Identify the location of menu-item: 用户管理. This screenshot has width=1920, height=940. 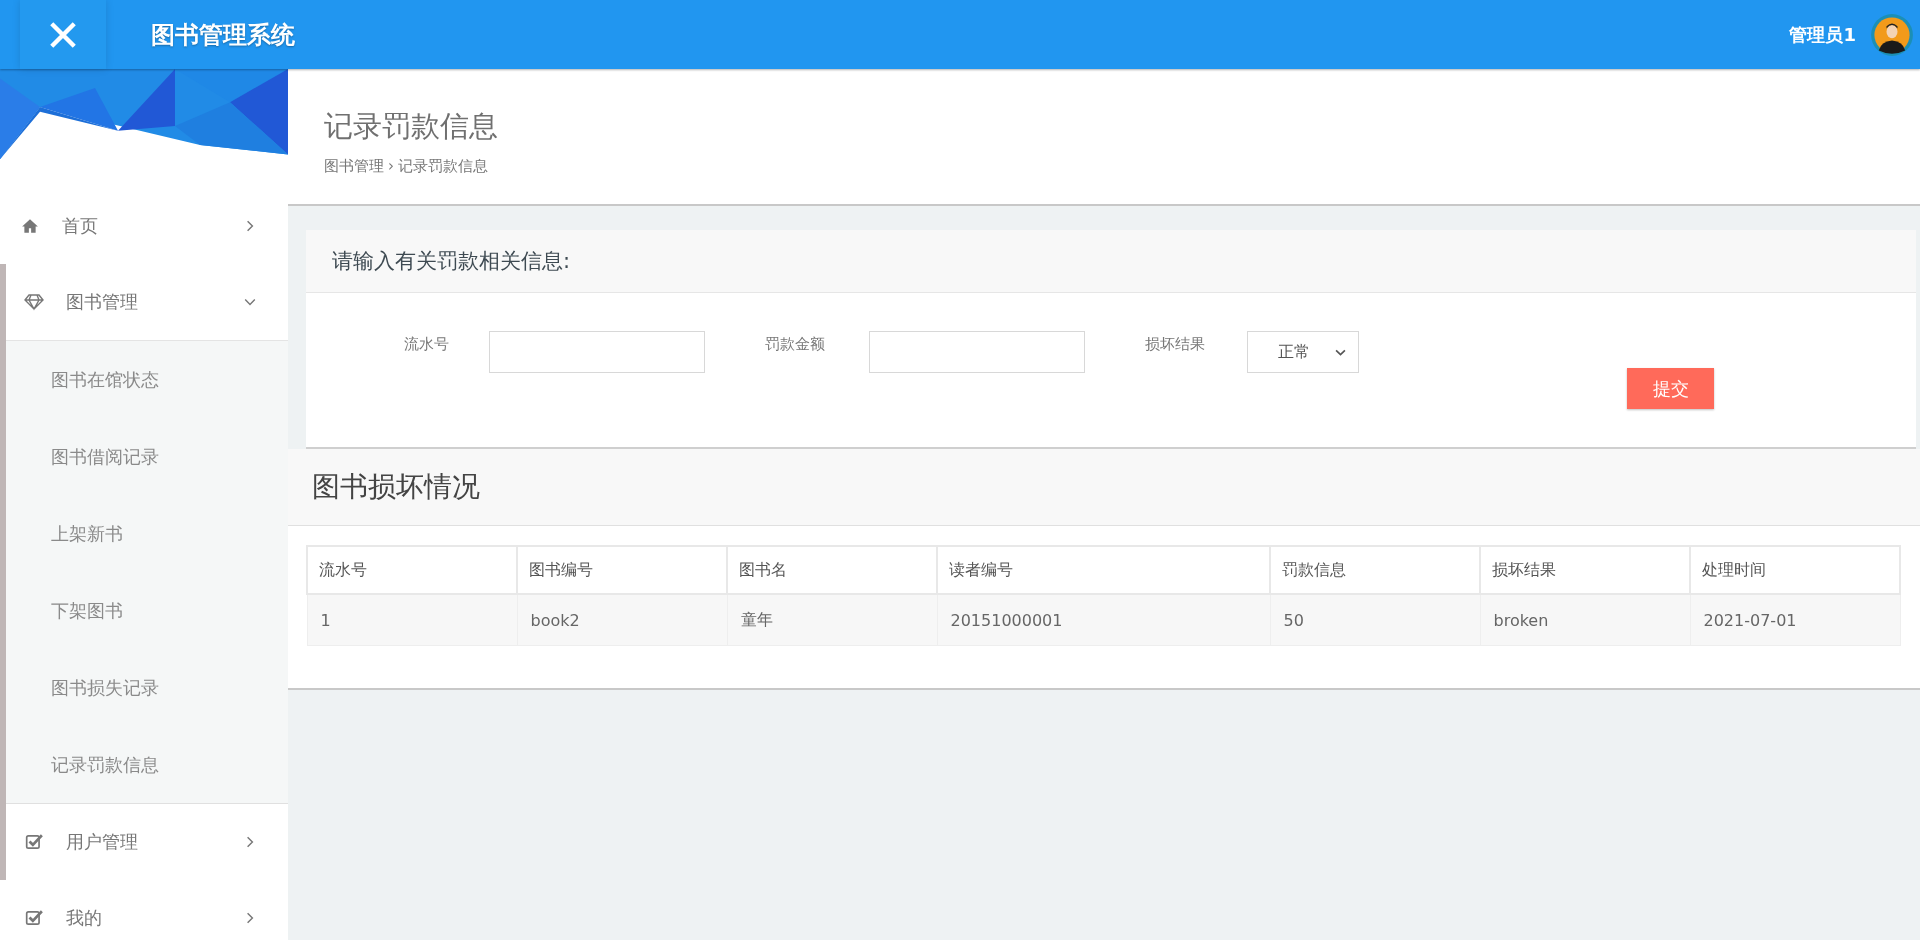
(147, 842).